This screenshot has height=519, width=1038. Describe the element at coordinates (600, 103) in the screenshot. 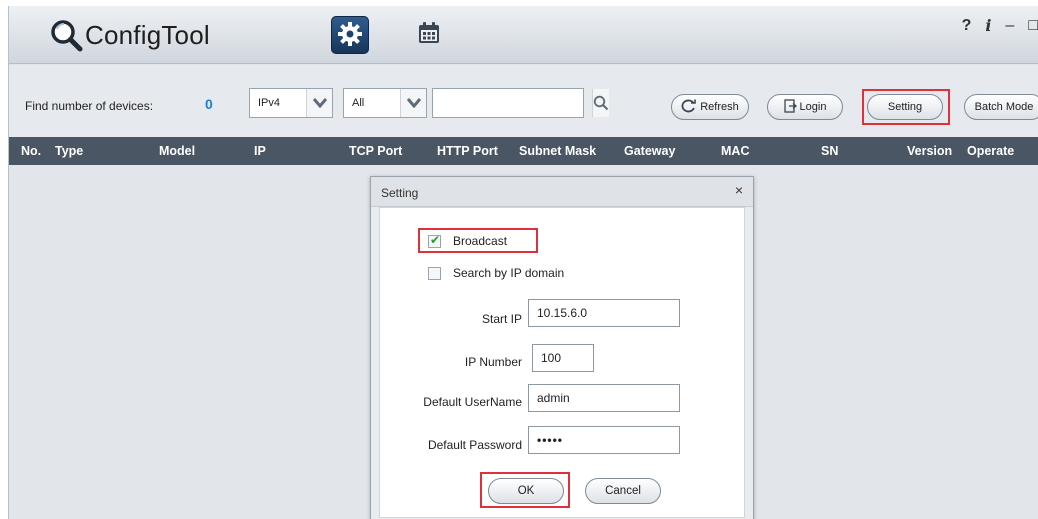

I see `search-icon` at that location.